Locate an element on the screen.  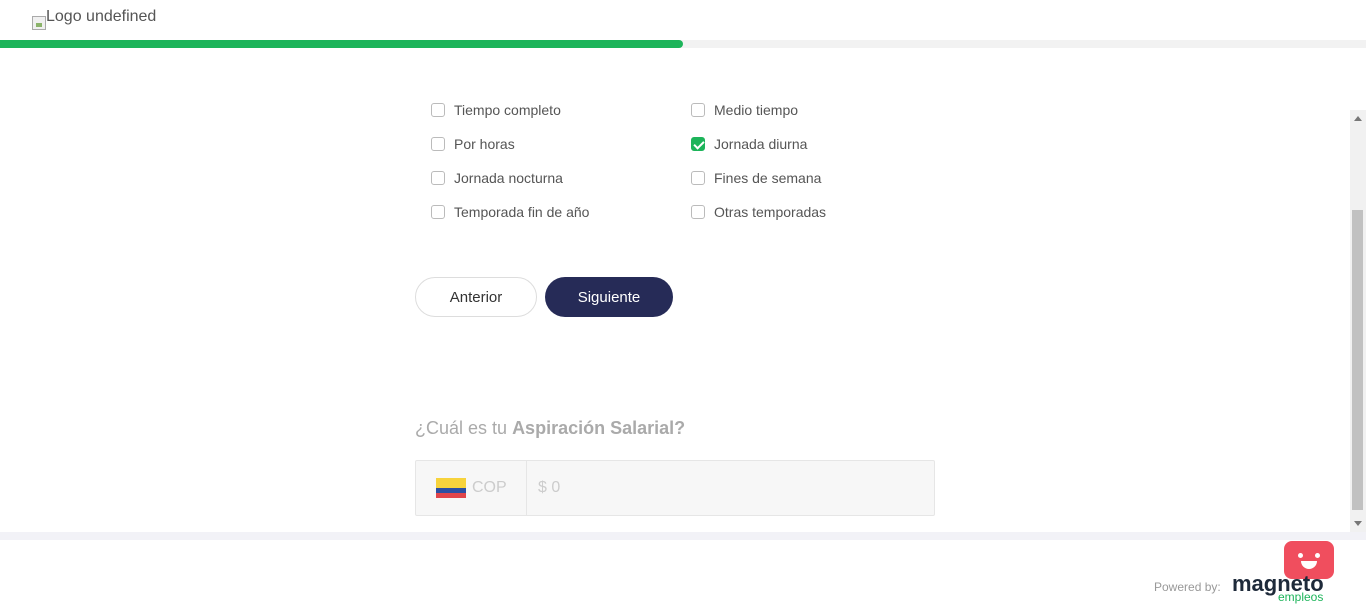
colombia-flag-icon is located at coordinates (451, 488).